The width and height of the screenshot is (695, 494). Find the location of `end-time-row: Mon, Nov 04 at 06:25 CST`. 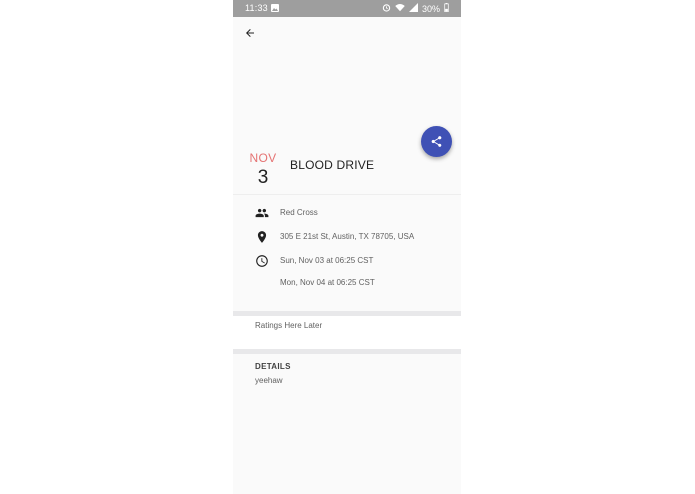

end-time-row: Mon, Nov 04 at 06:25 CST is located at coordinates (347, 284).